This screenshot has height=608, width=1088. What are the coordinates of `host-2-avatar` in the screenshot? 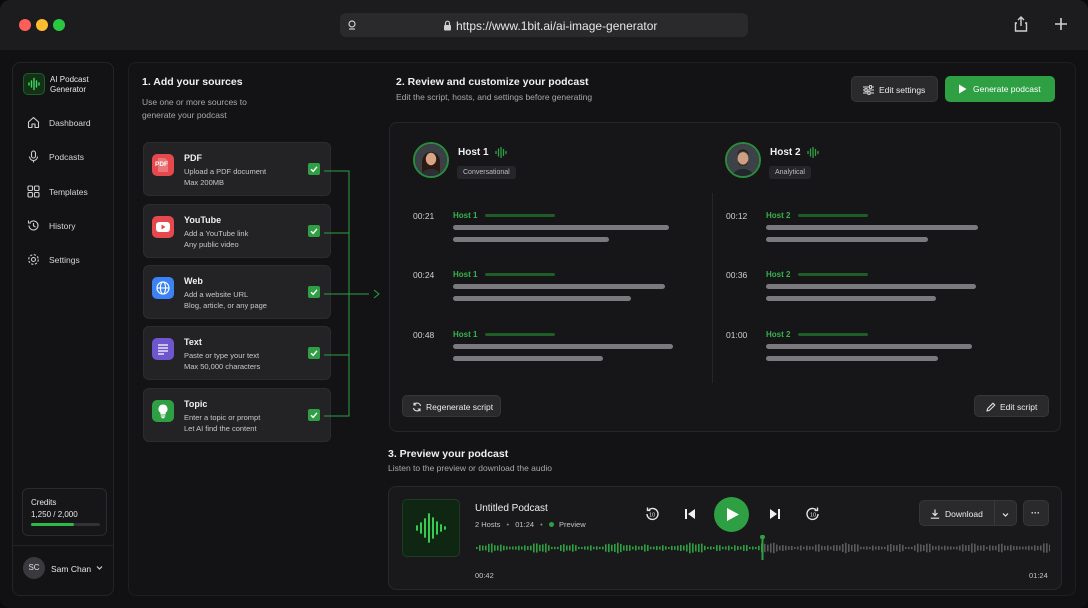 It's located at (743, 160).